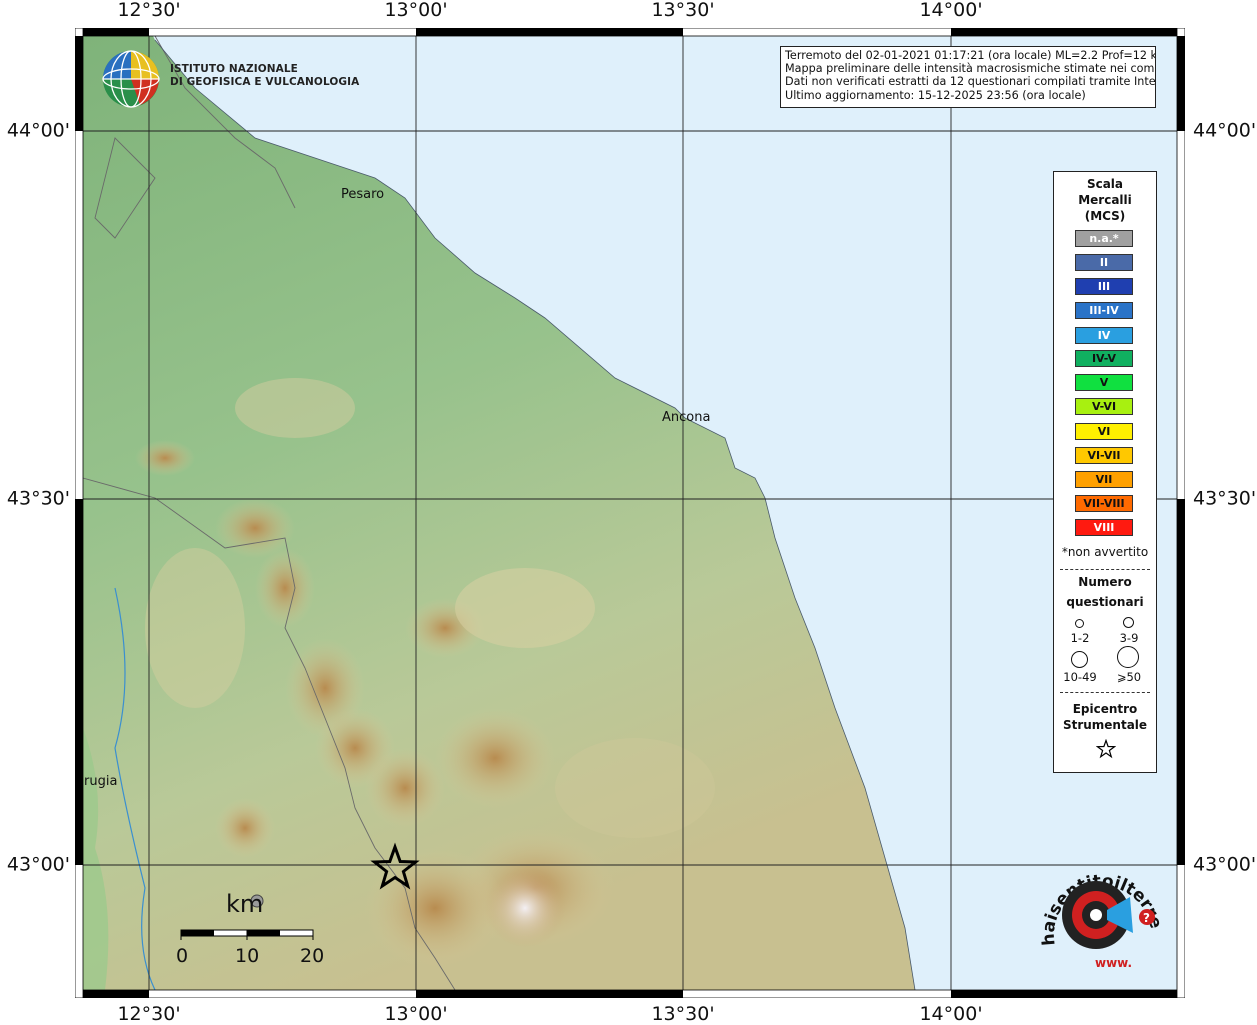 The image size is (1257, 1025). I want to click on legend-swatch-ii: II, so click(1104, 262).